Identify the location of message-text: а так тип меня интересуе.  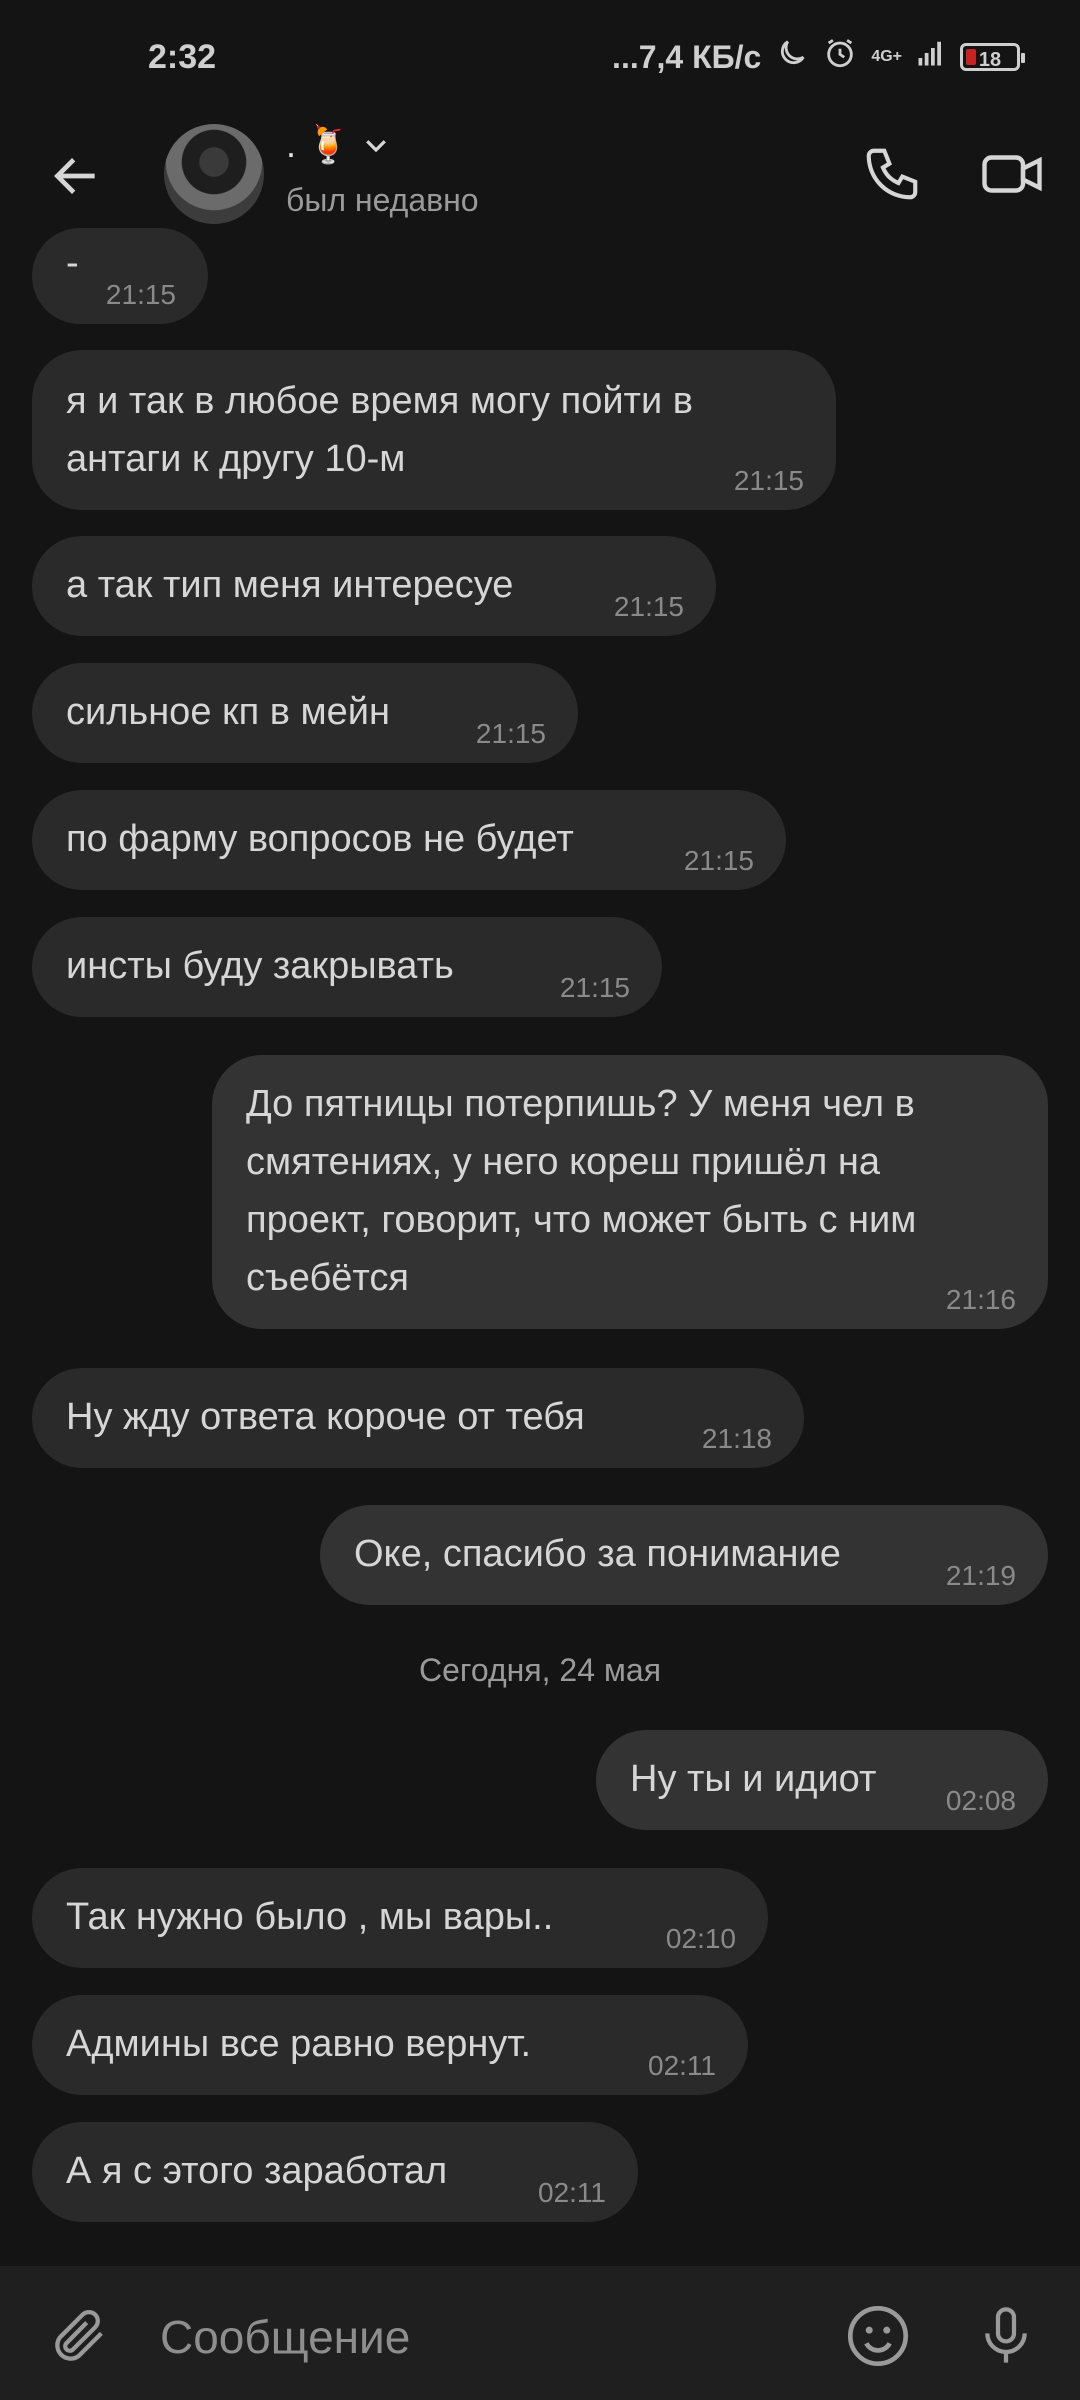
(290, 585).